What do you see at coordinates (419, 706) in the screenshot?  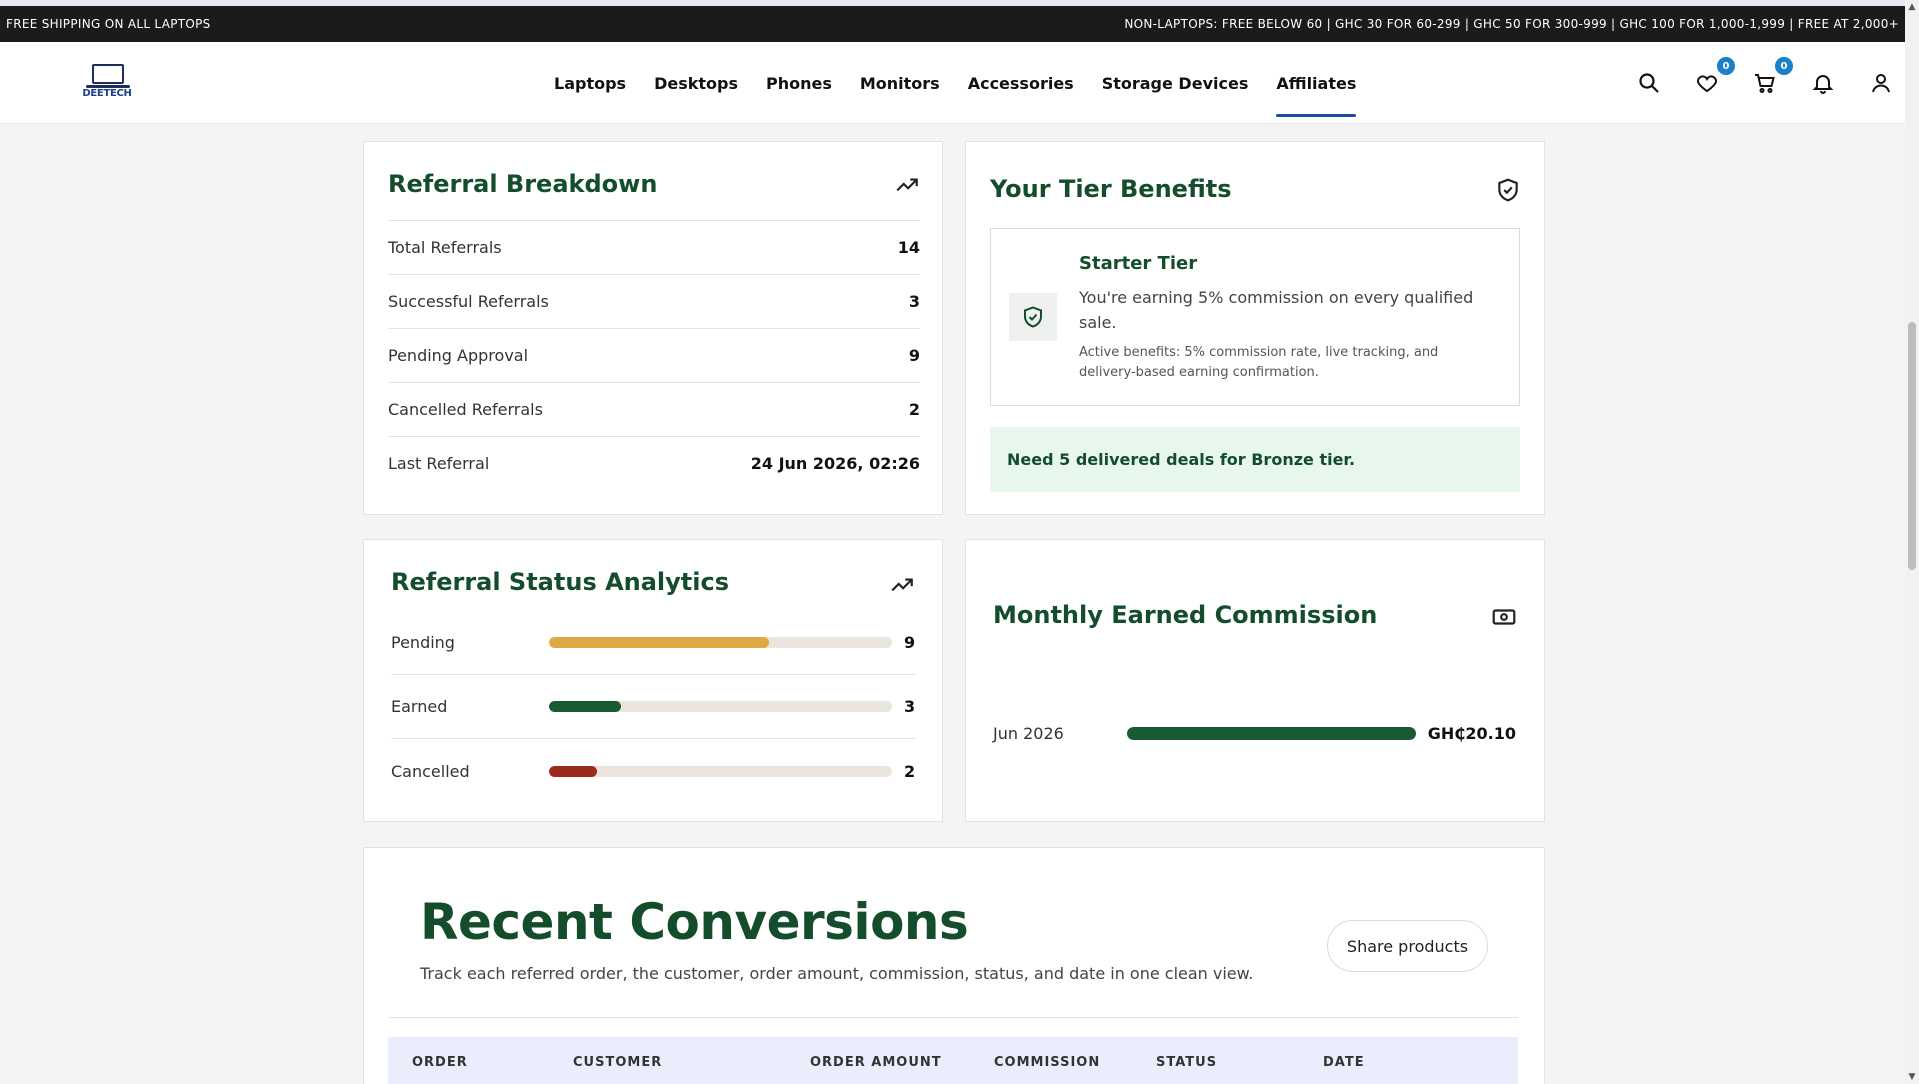 I see `status-label: Earned` at bounding box center [419, 706].